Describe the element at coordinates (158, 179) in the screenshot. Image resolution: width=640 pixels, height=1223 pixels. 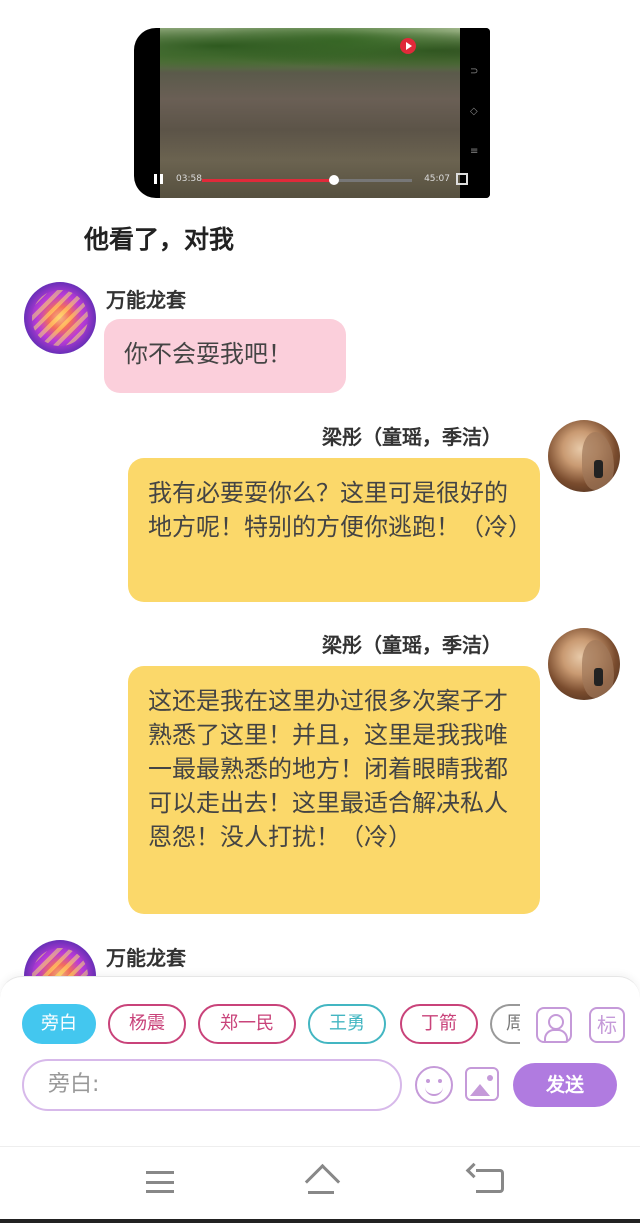
I see `pause-icon` at that location.